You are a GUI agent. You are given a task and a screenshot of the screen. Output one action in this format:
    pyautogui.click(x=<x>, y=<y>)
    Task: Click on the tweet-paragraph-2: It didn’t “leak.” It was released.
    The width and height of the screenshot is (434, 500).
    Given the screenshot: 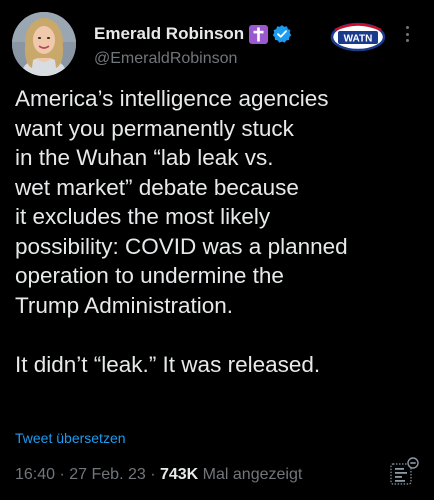 What is the action you would take?
    pyautogui.click(x=168, y=364)
    